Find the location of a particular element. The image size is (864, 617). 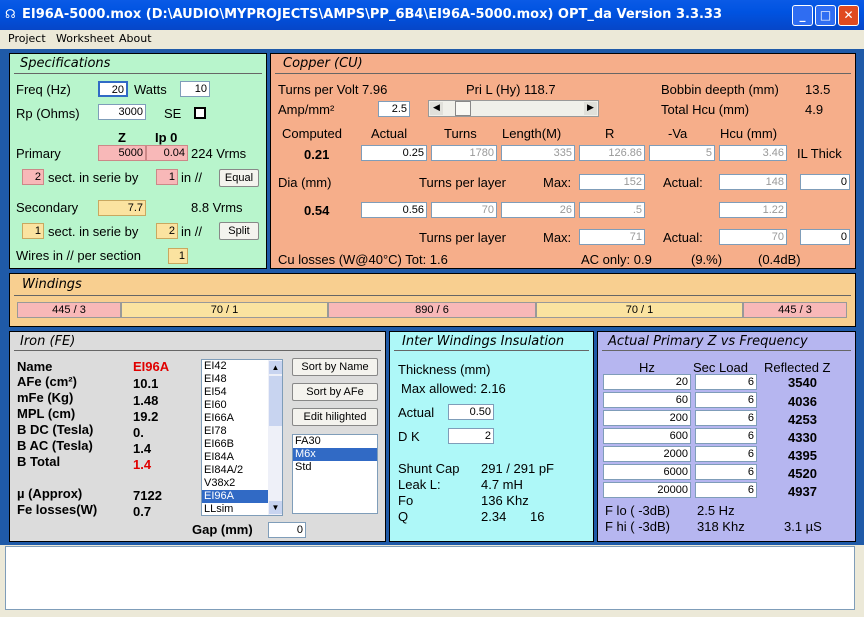

flo-label: F lo ( -3dB) is located at coordinates (638, 510).